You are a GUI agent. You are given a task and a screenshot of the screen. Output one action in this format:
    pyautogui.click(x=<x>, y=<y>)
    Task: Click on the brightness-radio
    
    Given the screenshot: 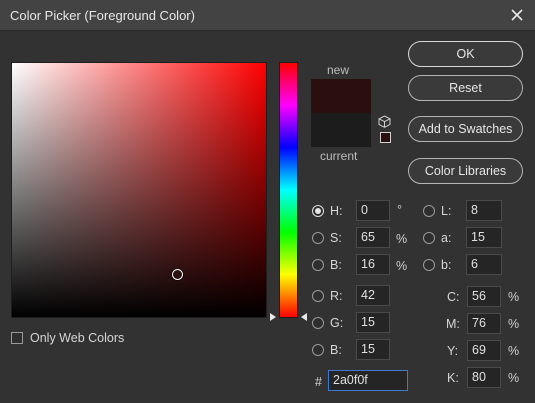 What is the action you would take?
    pyautogui.click(x=318, y=265)
    